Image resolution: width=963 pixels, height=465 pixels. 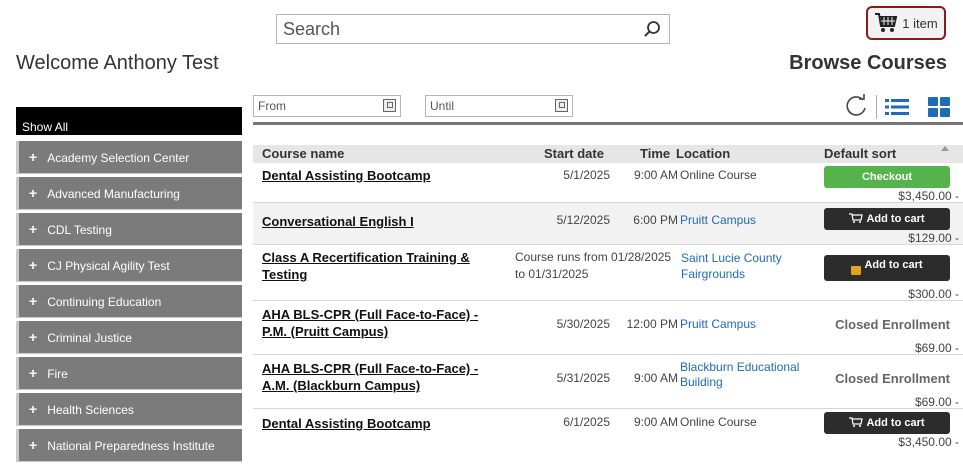 I want to click on price: $69.00 -, so click(x=936, y=402).